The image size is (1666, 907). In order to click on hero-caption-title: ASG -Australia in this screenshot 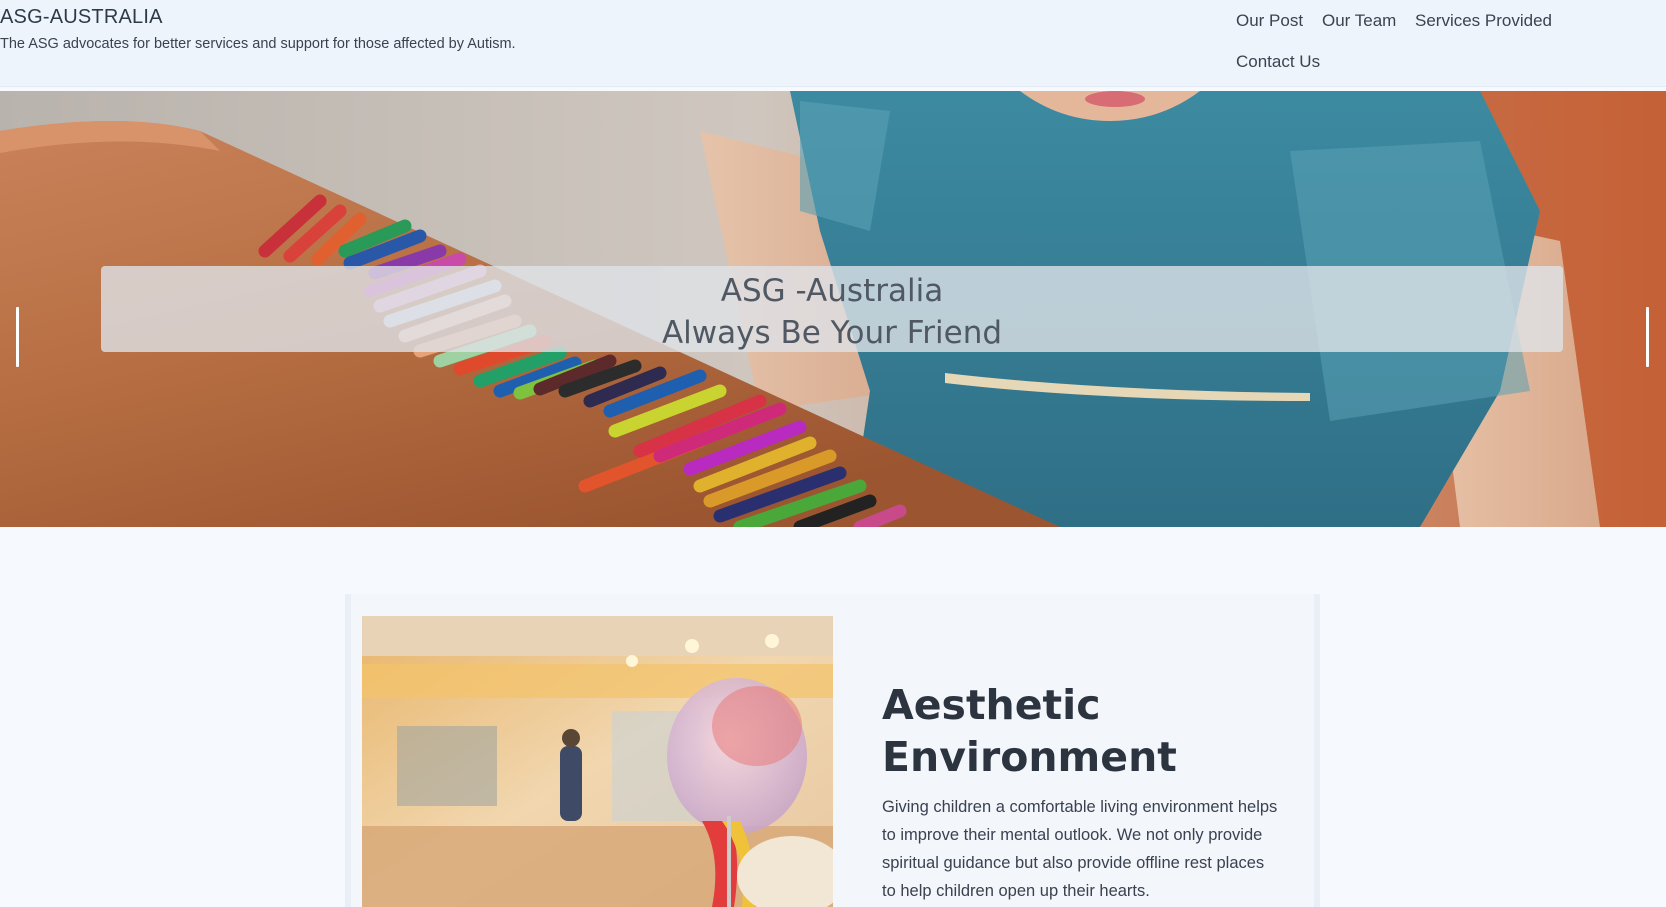, I will do `click(832, 291)`.